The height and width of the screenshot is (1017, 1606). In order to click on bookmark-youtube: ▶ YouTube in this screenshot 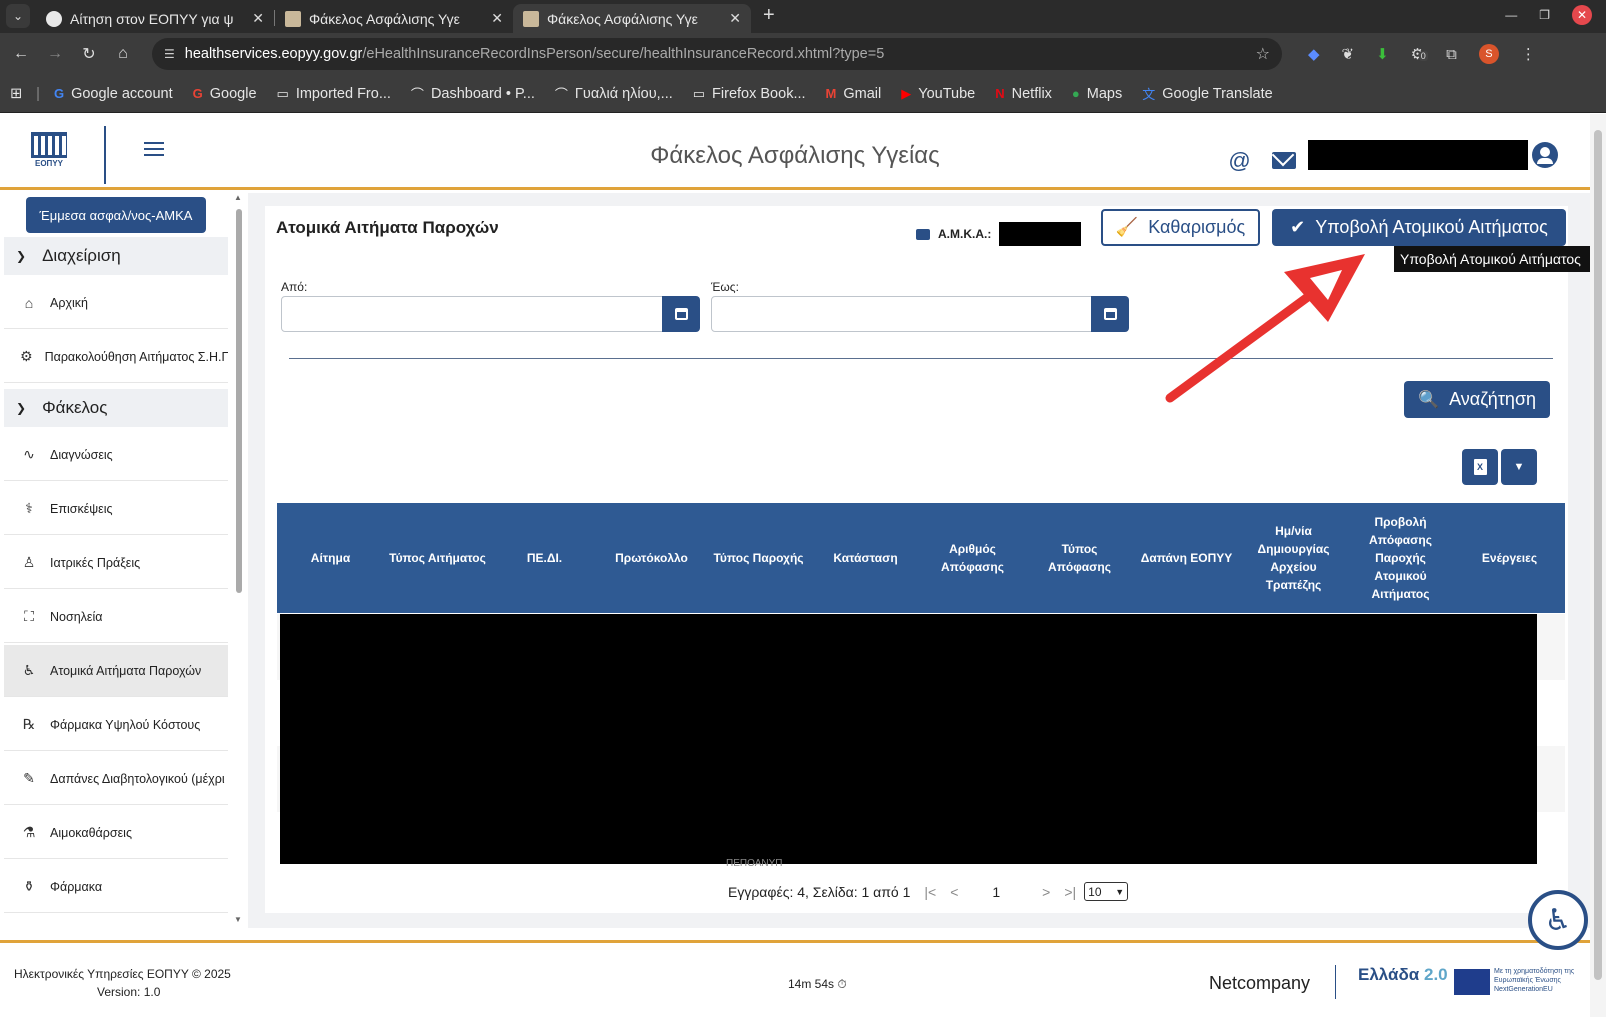, I will do `click(938, 94)`.